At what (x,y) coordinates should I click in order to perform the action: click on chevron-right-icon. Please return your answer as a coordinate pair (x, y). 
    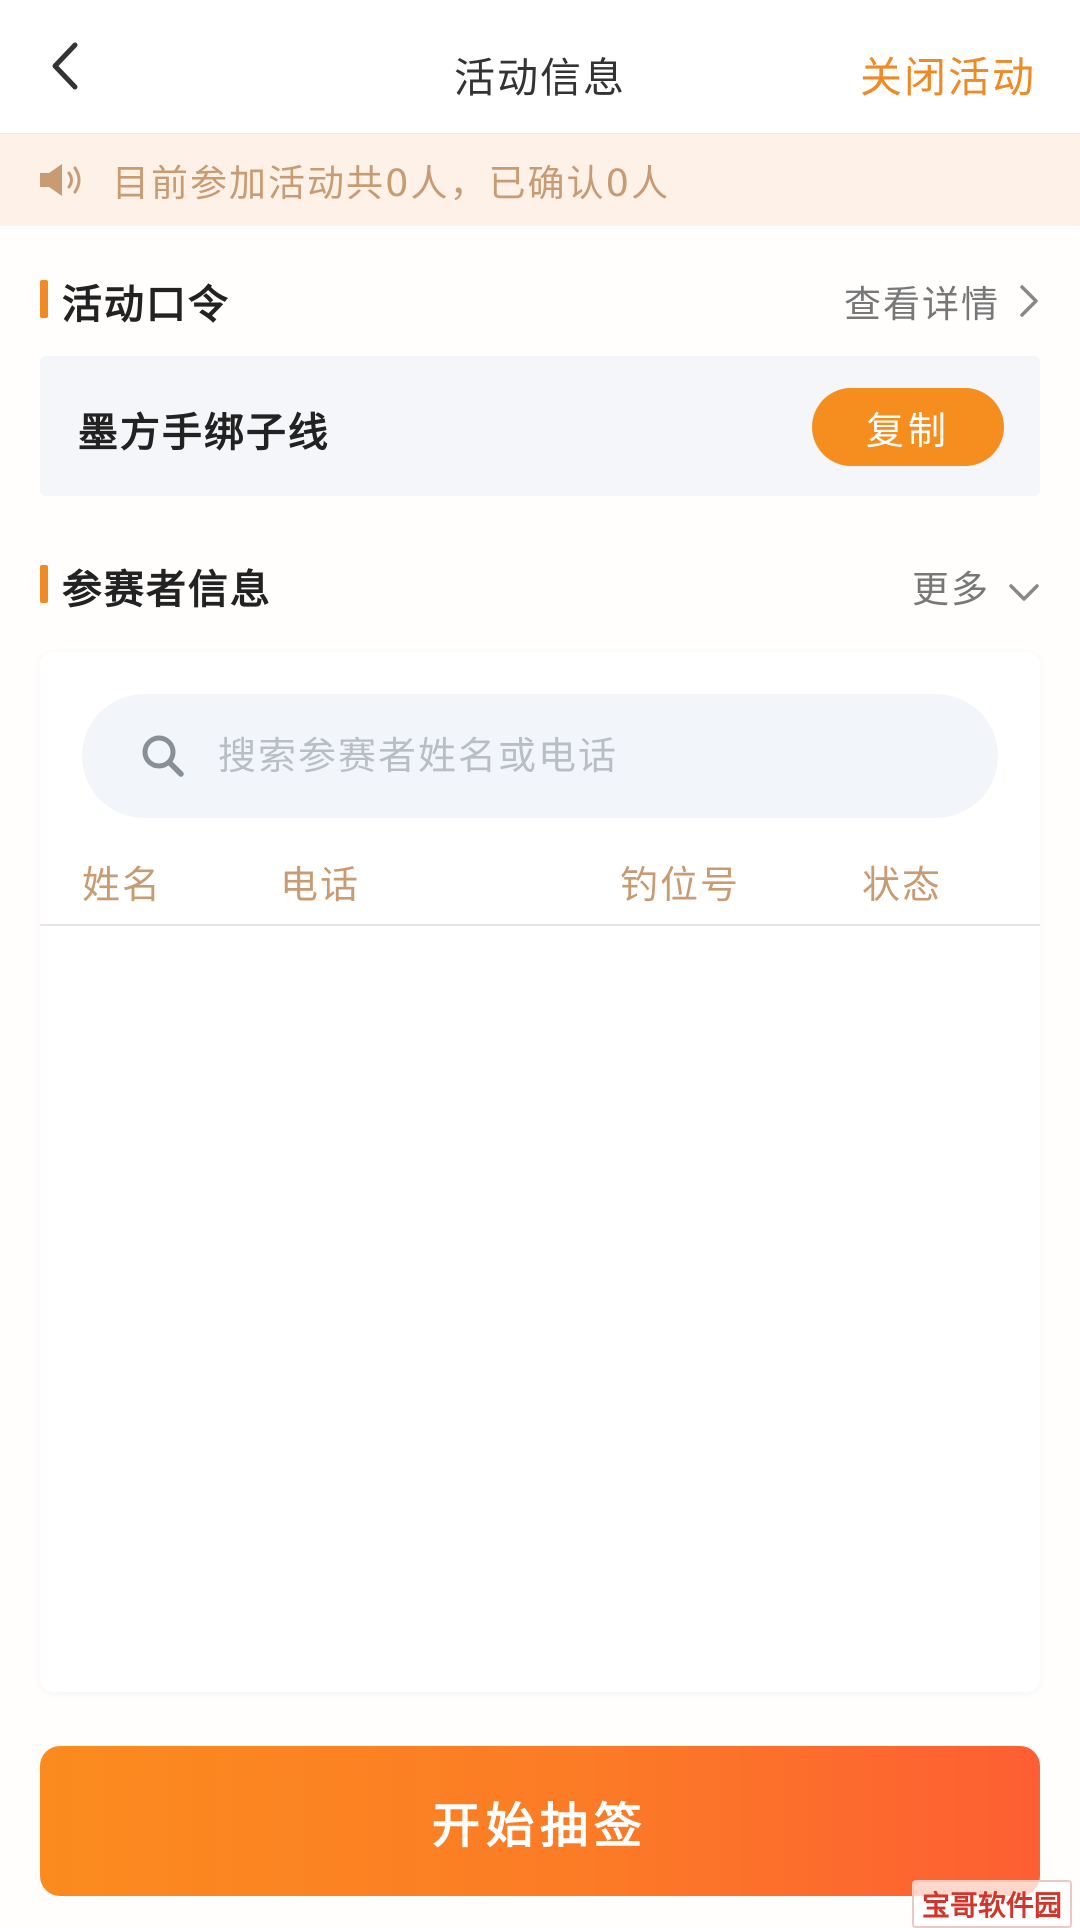
    Looking at the image, I should click on (1029, 301).